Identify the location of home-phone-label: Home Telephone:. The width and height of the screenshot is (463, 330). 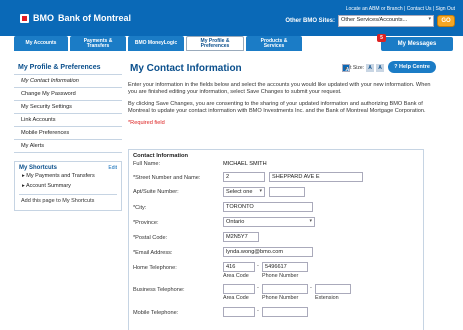
(155, 268).